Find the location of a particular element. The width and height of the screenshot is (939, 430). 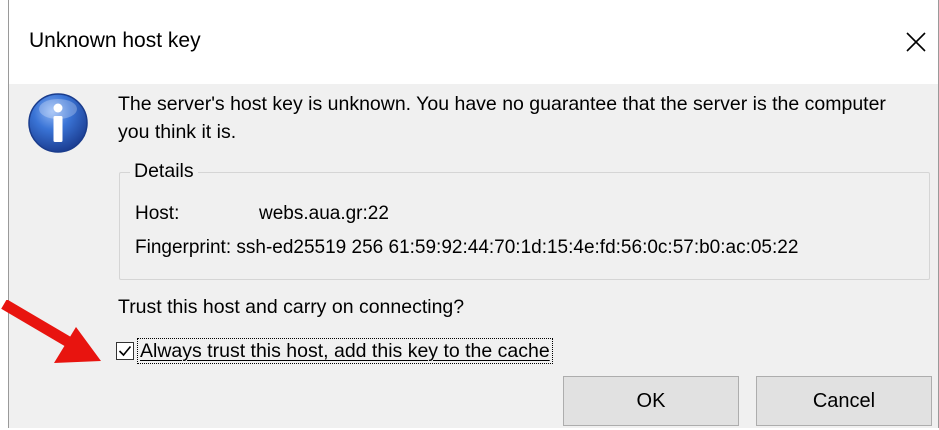

close-button is located at coordinates (916, 42).